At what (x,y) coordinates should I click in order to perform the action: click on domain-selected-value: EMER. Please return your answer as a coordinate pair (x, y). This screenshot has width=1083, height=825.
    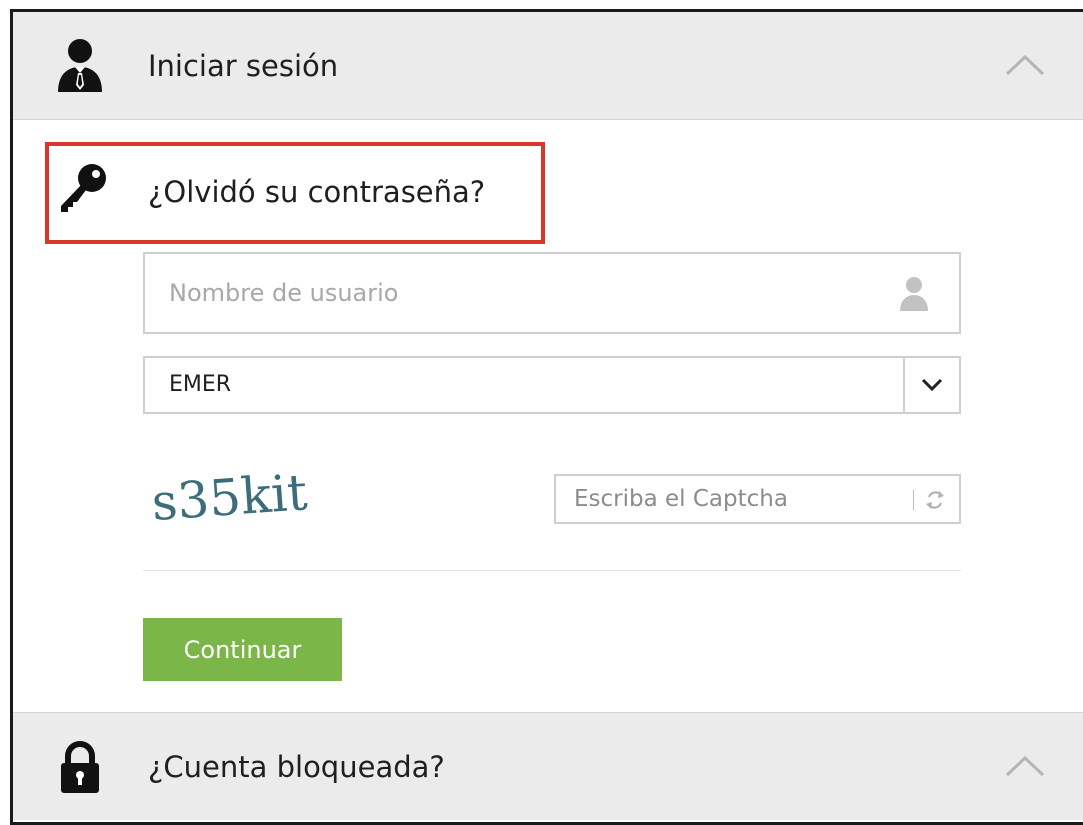
    Looking at the image, I should click on (200, 384).